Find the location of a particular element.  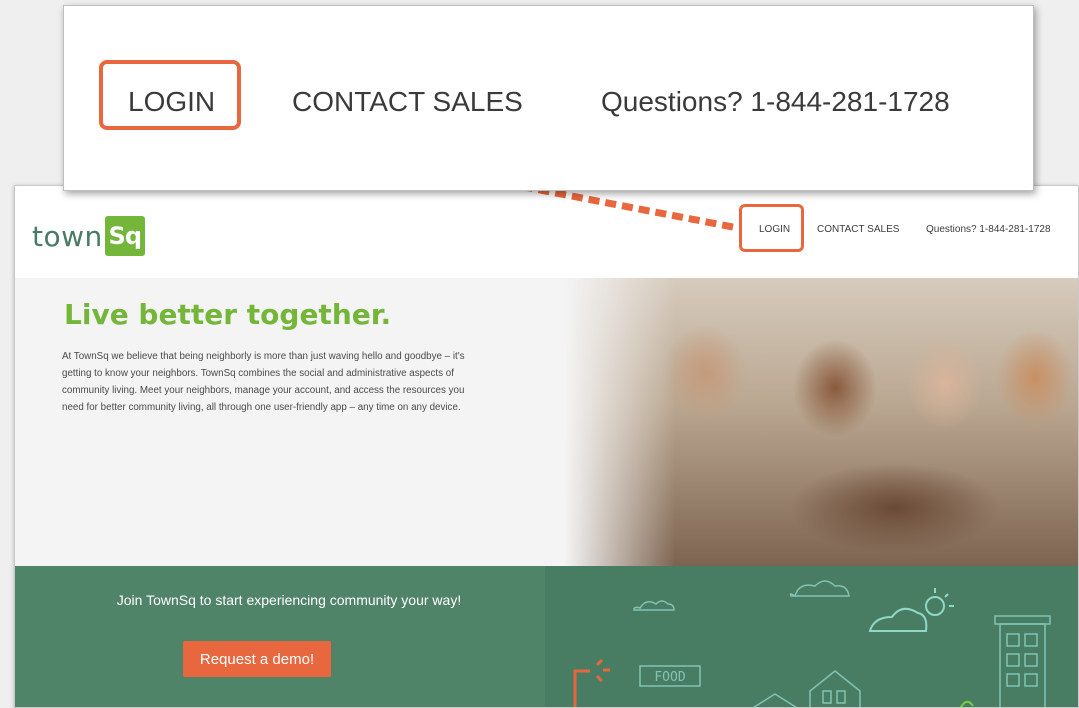

town-illustration-svg: FOOD is located at coordinates (812, 643).